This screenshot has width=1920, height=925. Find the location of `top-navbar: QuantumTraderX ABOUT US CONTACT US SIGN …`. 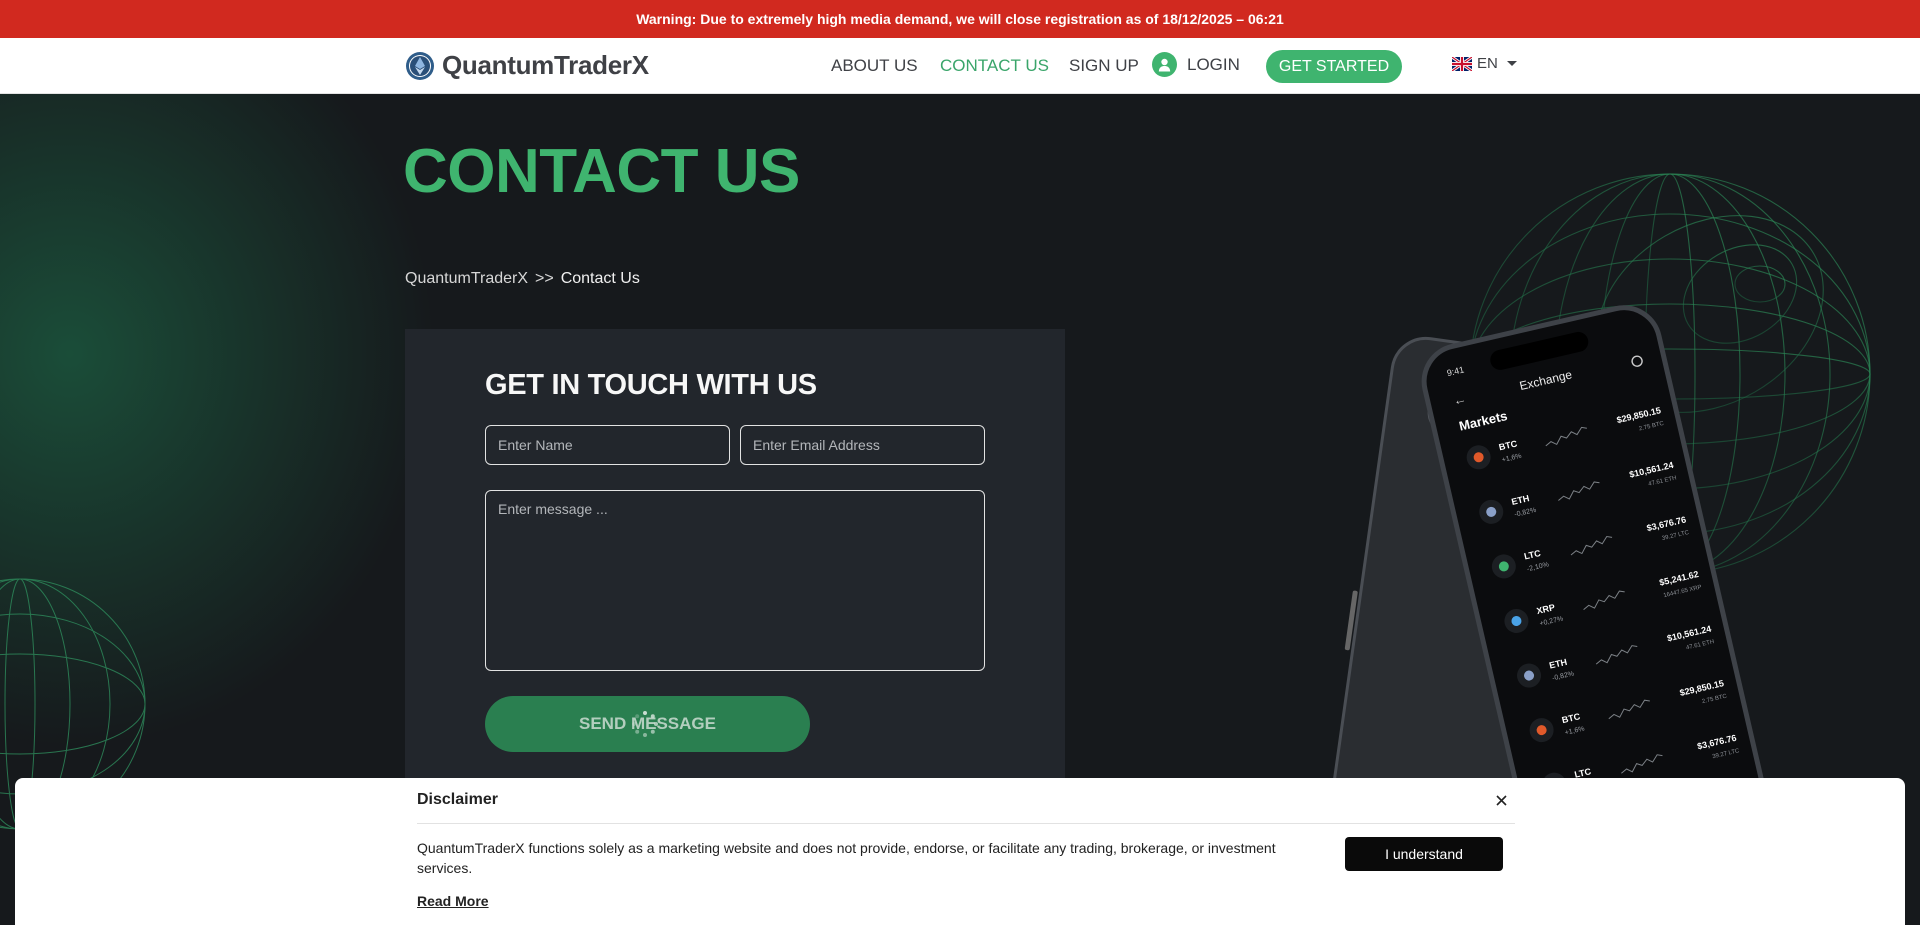

top-navbar: QuantumTraderX ABOUT US CONTACT US SIGN … is located at coordinates (960, 66).